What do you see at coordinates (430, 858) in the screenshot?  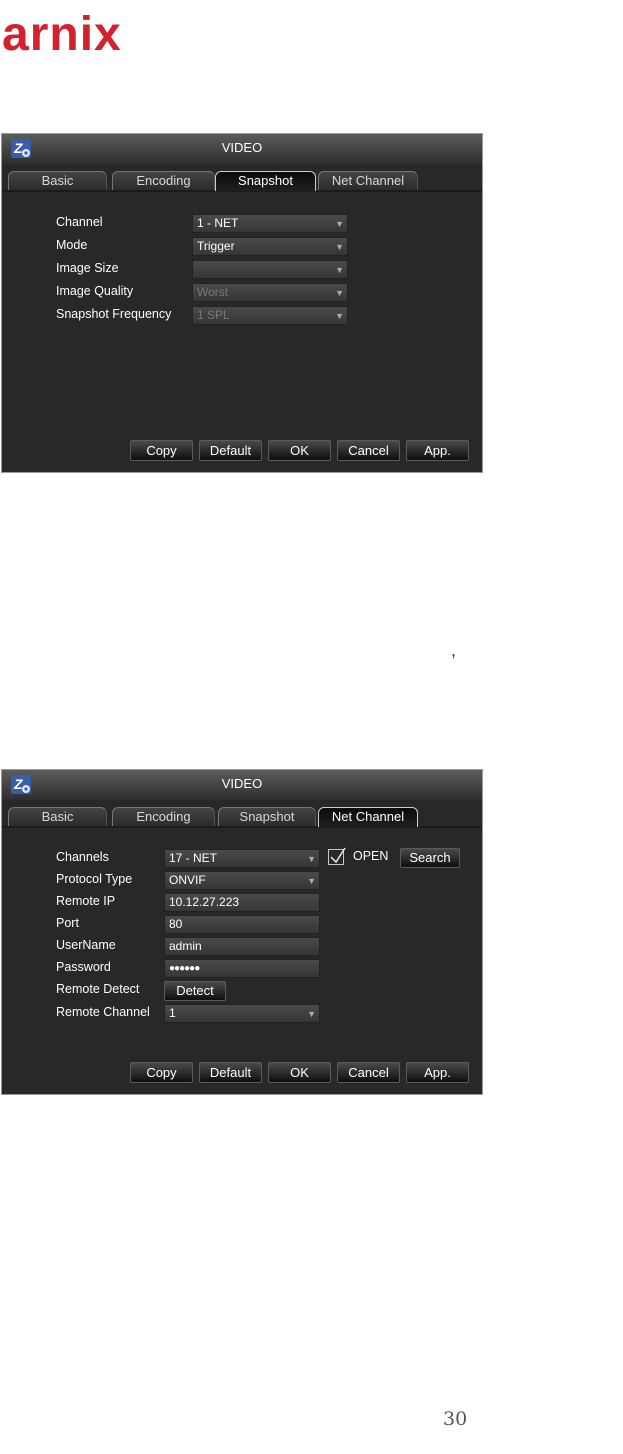 I see `search-button: Search` at bounding box center [430, 858].